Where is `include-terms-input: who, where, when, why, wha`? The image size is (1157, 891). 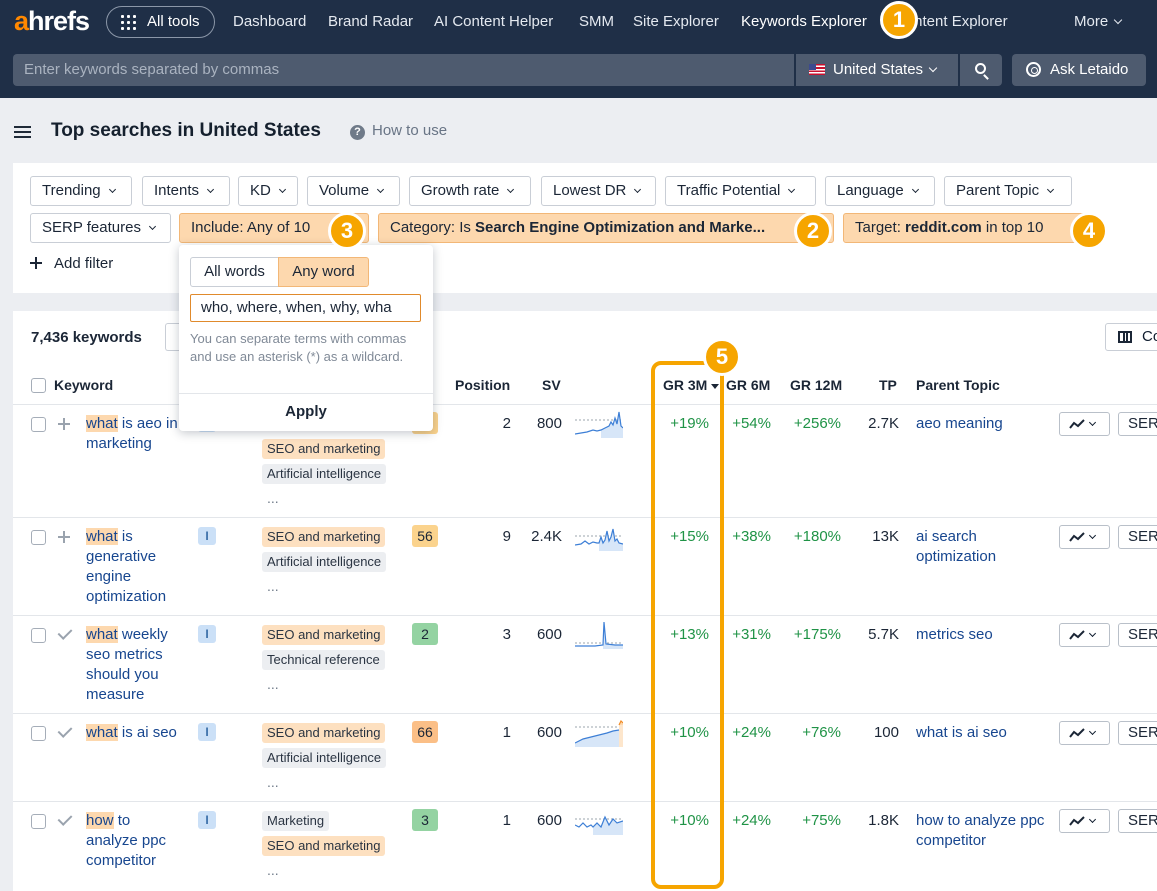 include-terms-input: who, where, when, why, wha is located at coordinates (305, 308).